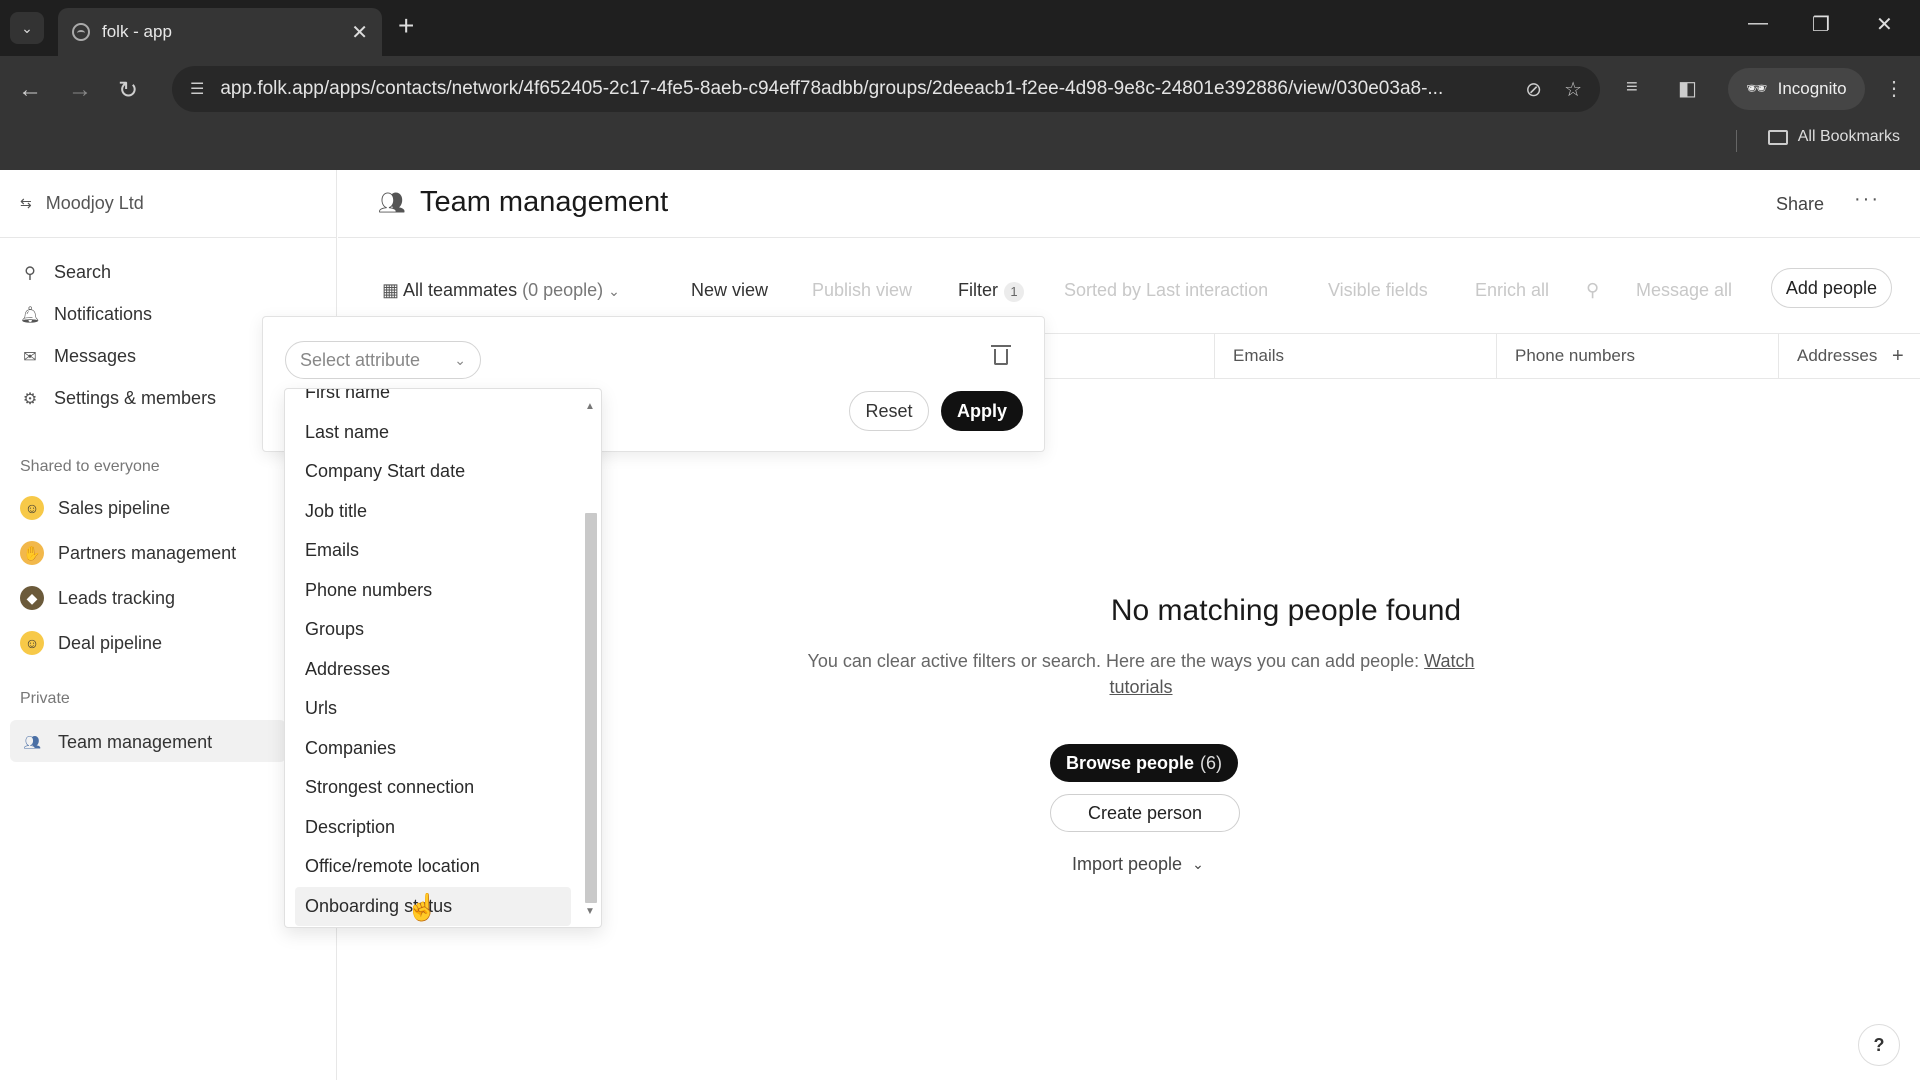 This screenshot has width=1920, height=1080. I want to click on attribute-option: Emails, so click(433, 551).